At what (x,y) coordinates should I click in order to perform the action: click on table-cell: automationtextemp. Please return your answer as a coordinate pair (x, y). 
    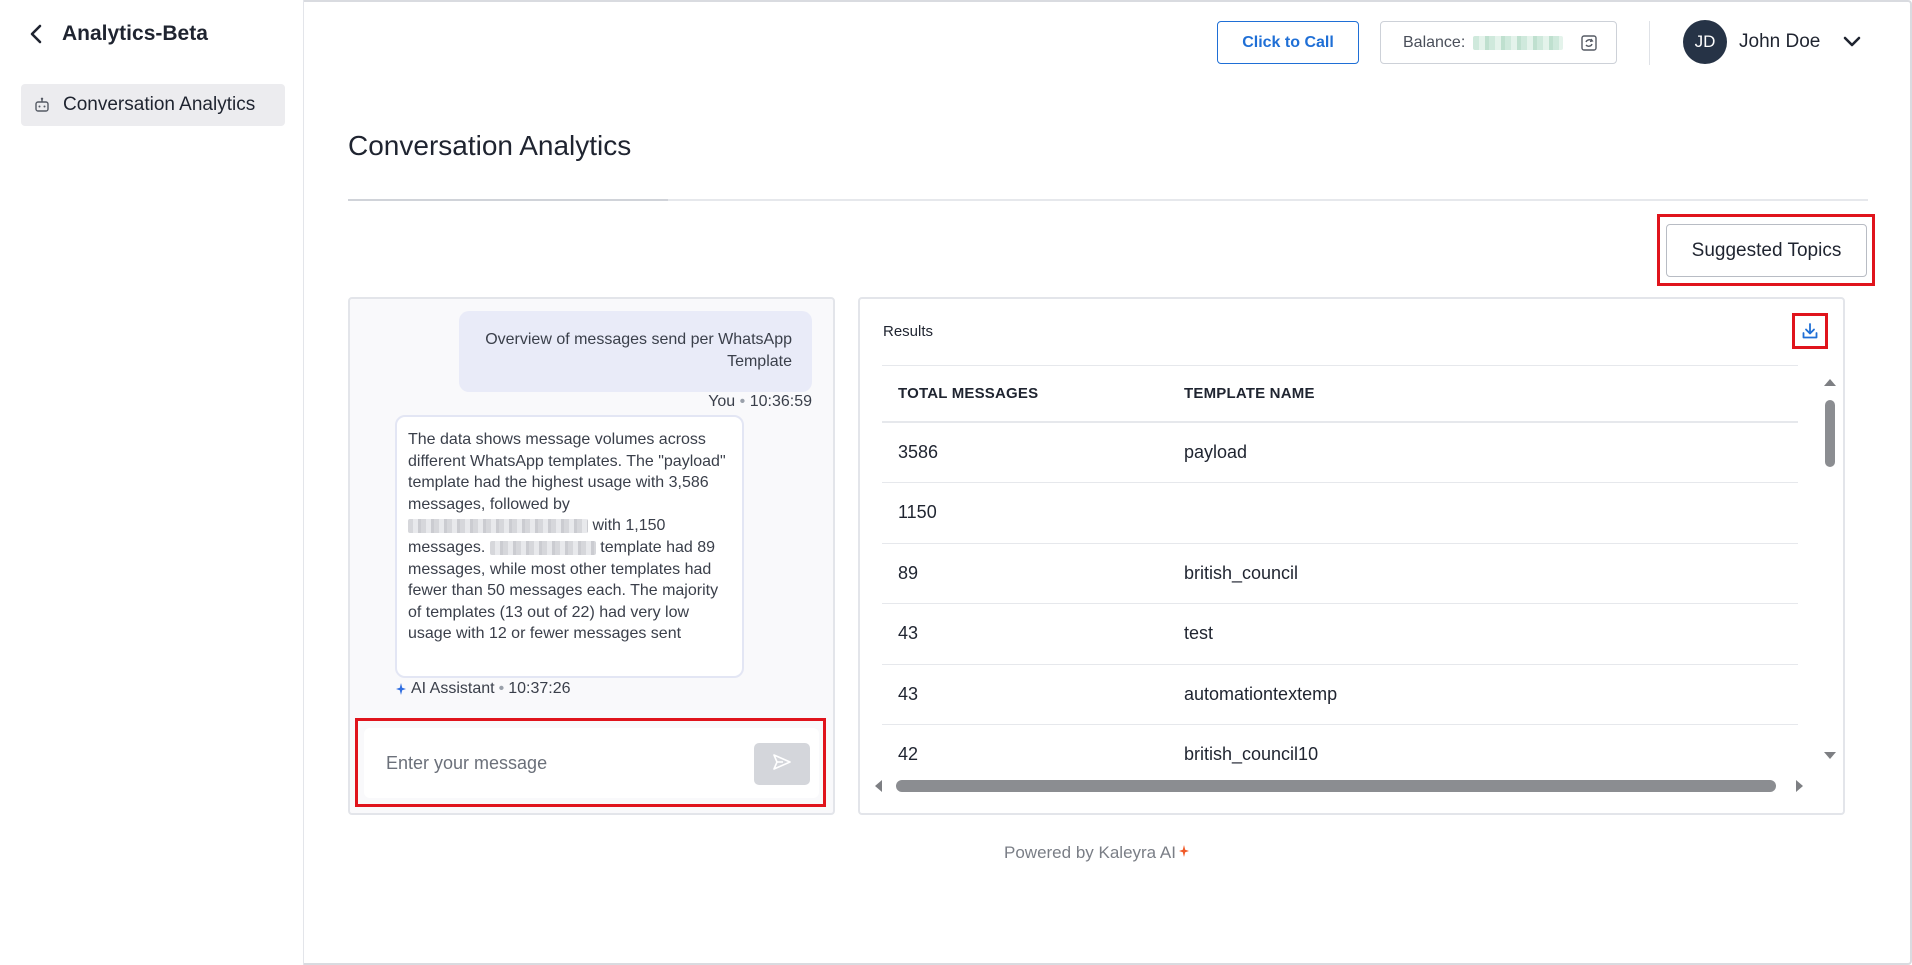
    Looking at the image, I should click on (1483, 694).